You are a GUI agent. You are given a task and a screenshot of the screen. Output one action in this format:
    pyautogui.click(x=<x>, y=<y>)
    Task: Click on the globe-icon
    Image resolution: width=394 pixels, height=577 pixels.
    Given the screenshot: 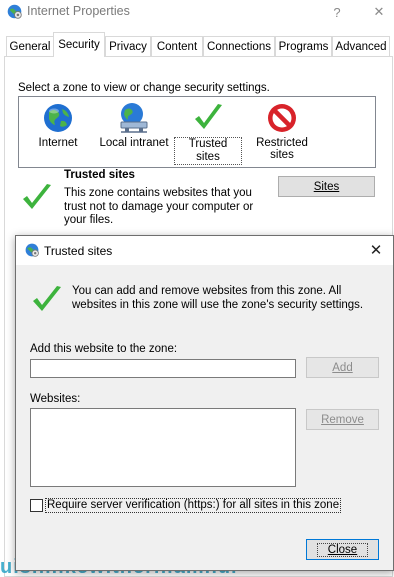 What is the action you would take?
    pyautogui.click(x=58, y=118)
    